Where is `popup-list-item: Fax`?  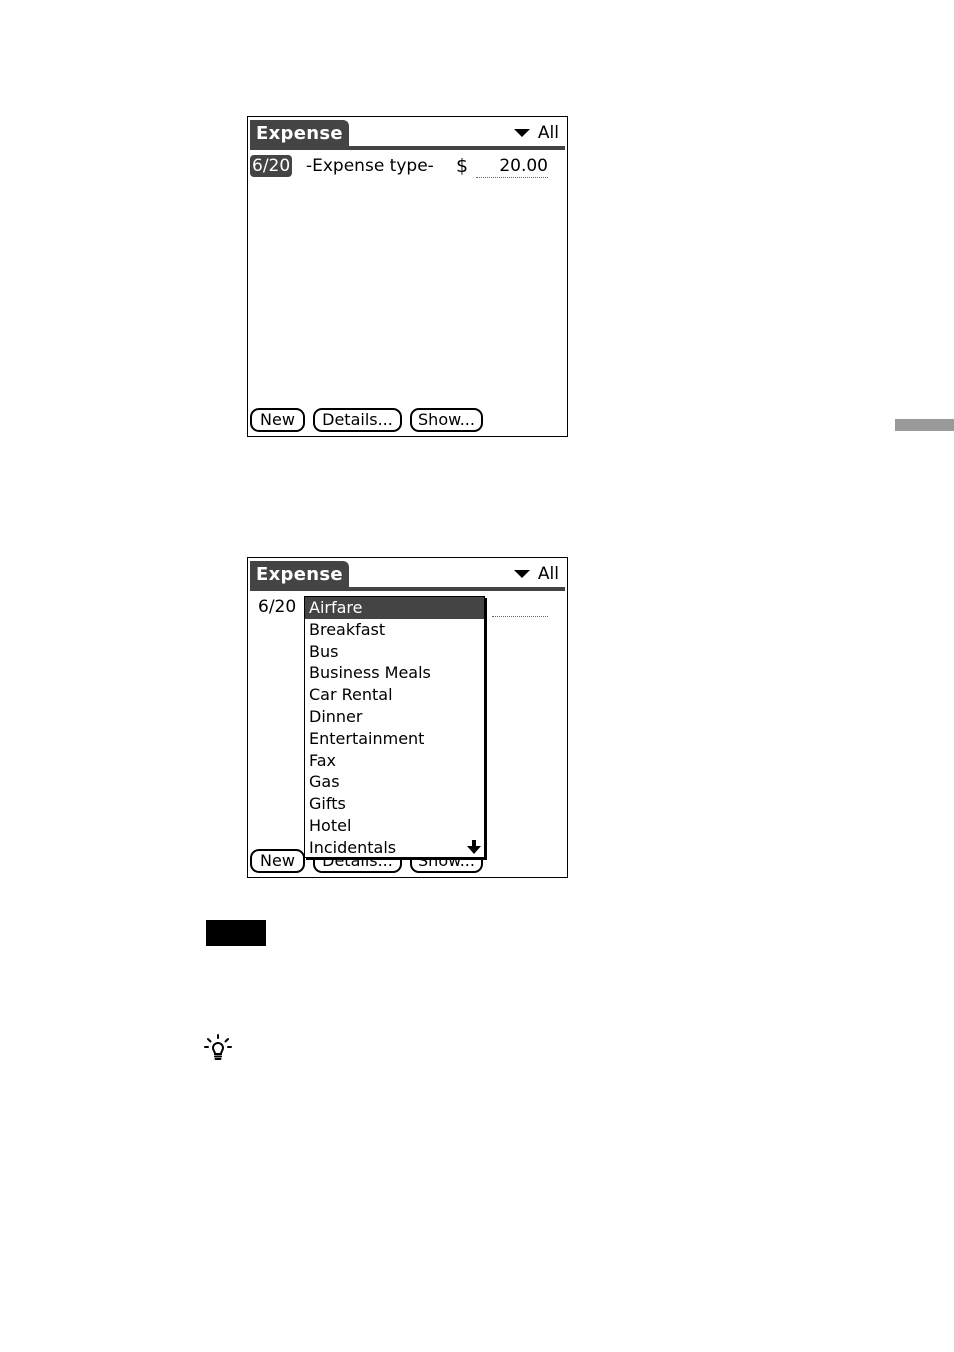
popup-list-item: Fax is located at coordinates (394, 761).